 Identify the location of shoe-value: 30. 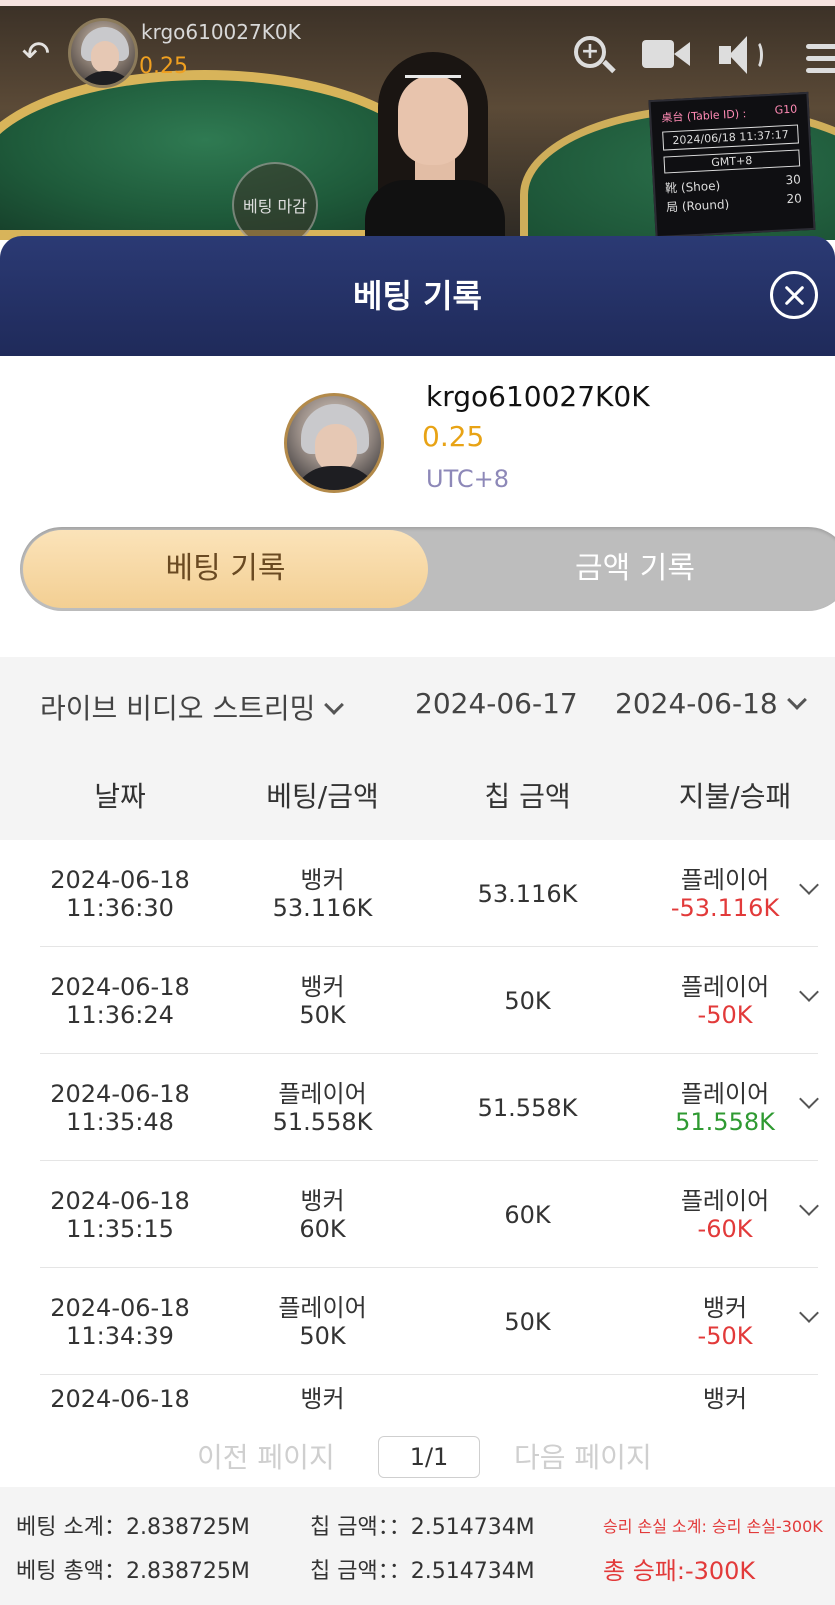
(793, 180).